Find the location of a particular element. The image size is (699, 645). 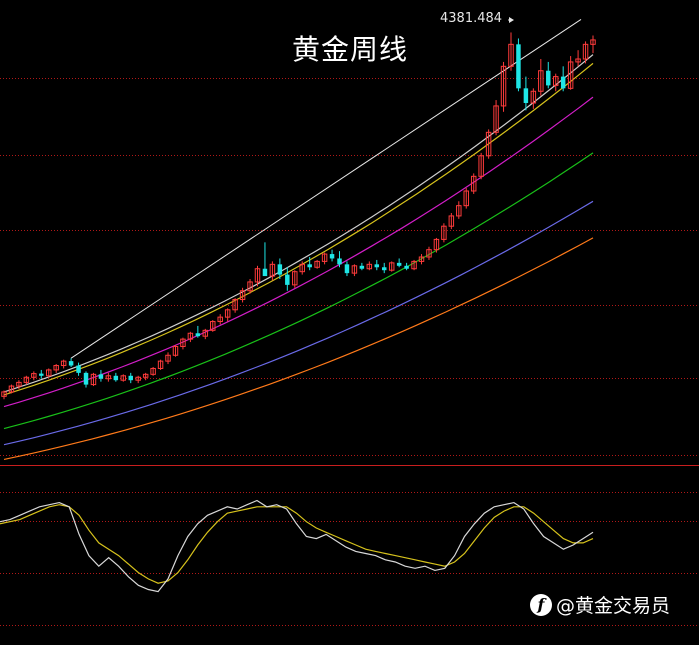

oscillator-k-line is located at coordinates (297, 546).